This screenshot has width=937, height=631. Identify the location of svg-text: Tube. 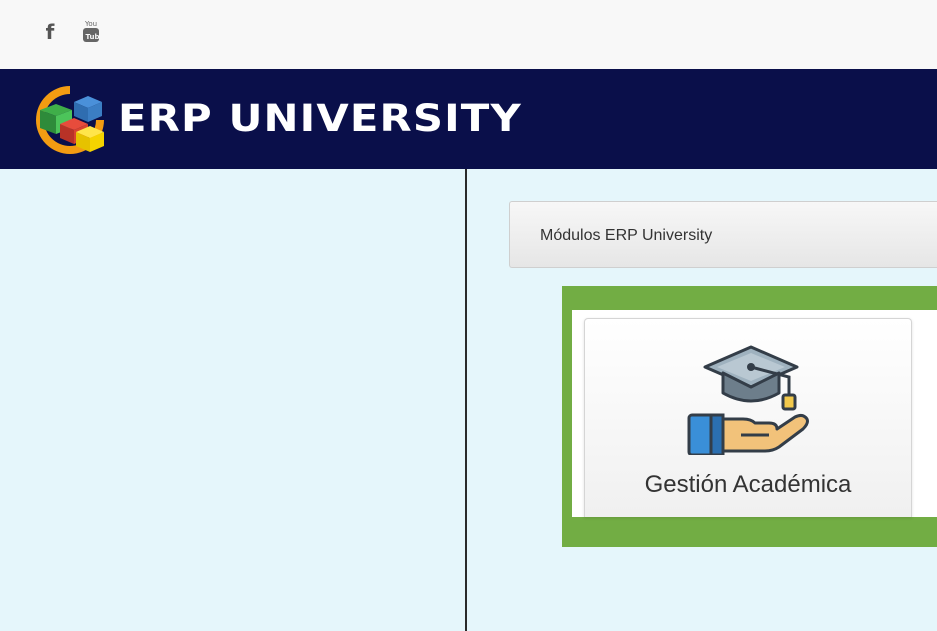
(95, 37).